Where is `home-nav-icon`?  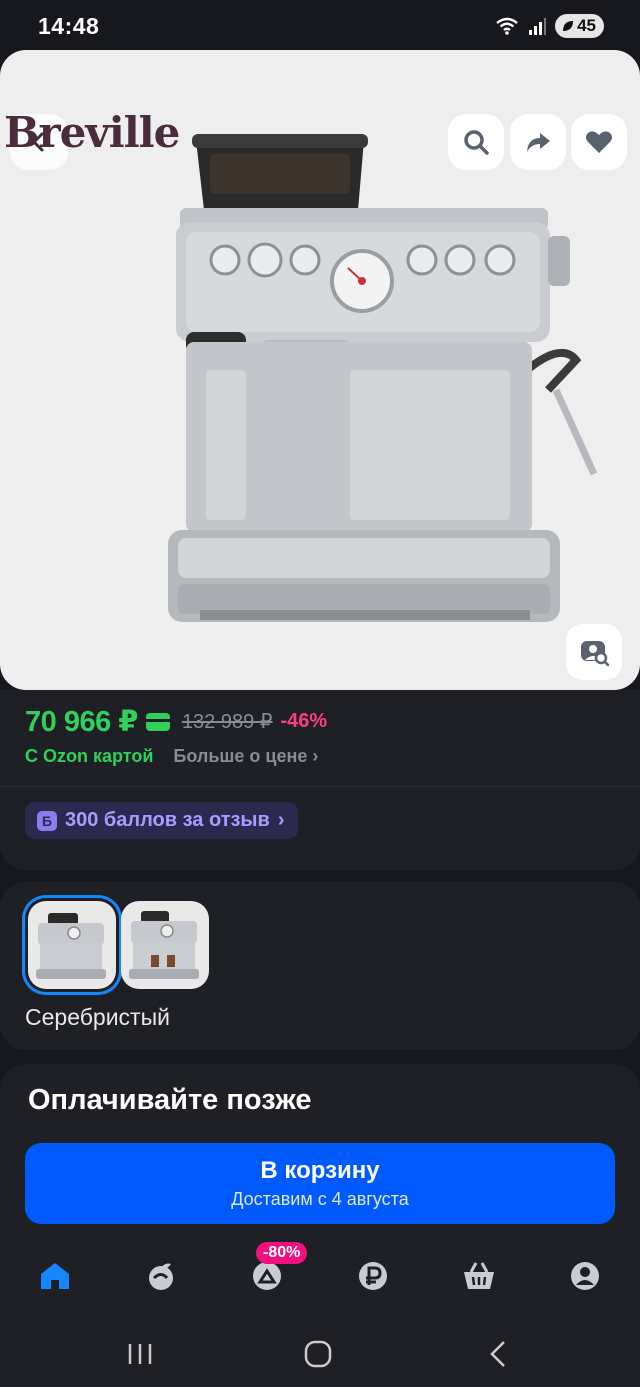 home-nav-icon is located at coordinates (318, 1354).